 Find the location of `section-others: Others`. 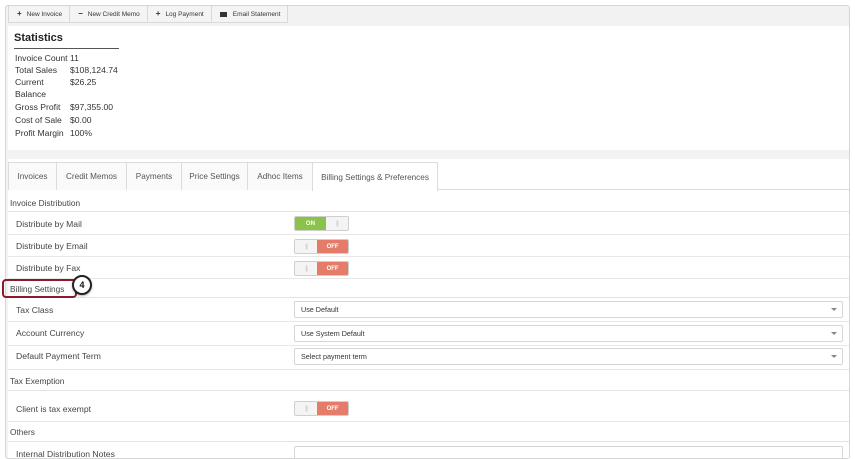

section-others: Others is located at coordinates (428, 432).